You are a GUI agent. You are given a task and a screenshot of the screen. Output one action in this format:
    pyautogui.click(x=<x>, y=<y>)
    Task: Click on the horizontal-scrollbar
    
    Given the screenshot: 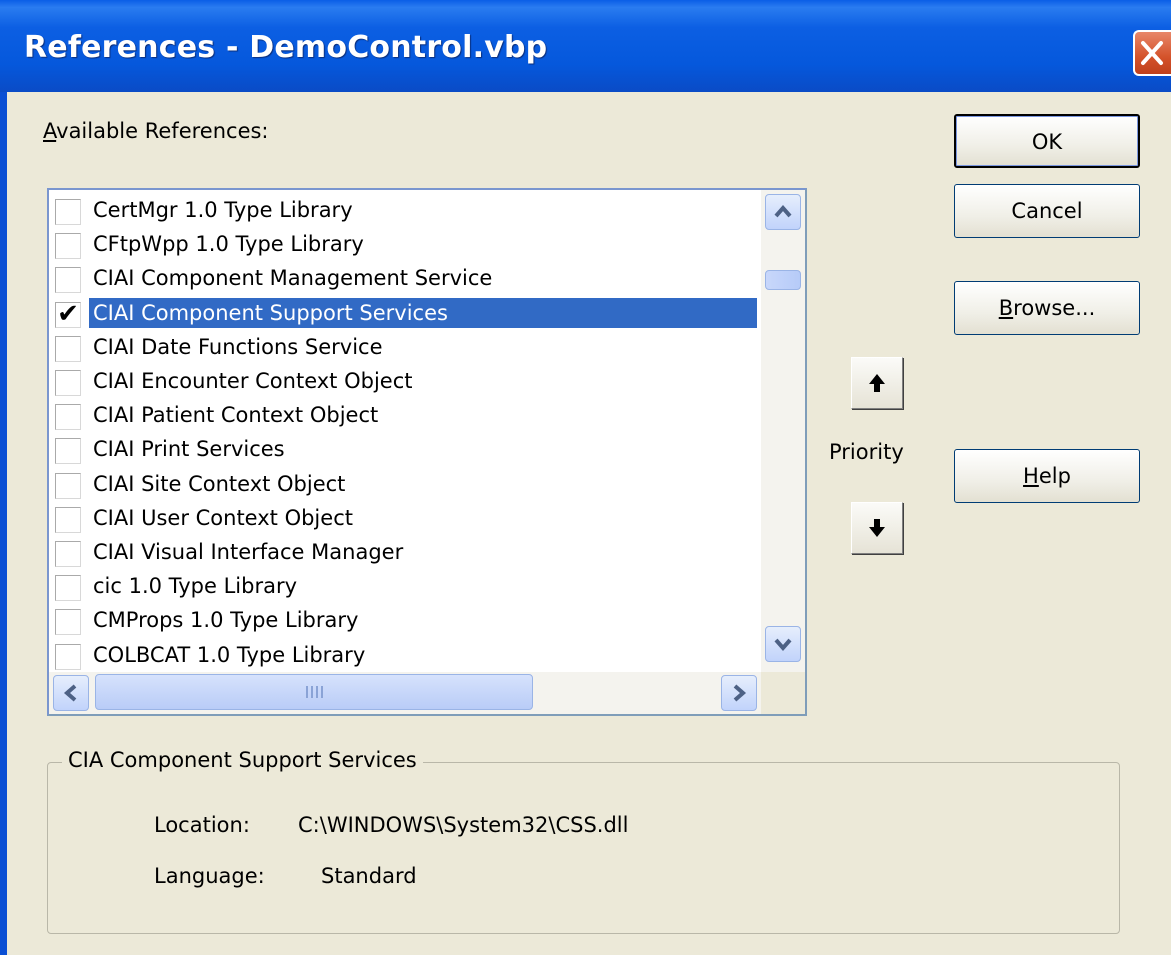 What is the action you would take?
    pyautogui.click(x=405, y=693)
    